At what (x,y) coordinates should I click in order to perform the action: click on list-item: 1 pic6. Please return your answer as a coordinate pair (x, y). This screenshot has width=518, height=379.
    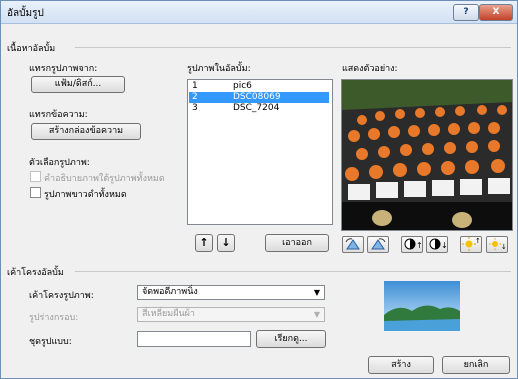
    Looking at the image, I should click on (259, 86).